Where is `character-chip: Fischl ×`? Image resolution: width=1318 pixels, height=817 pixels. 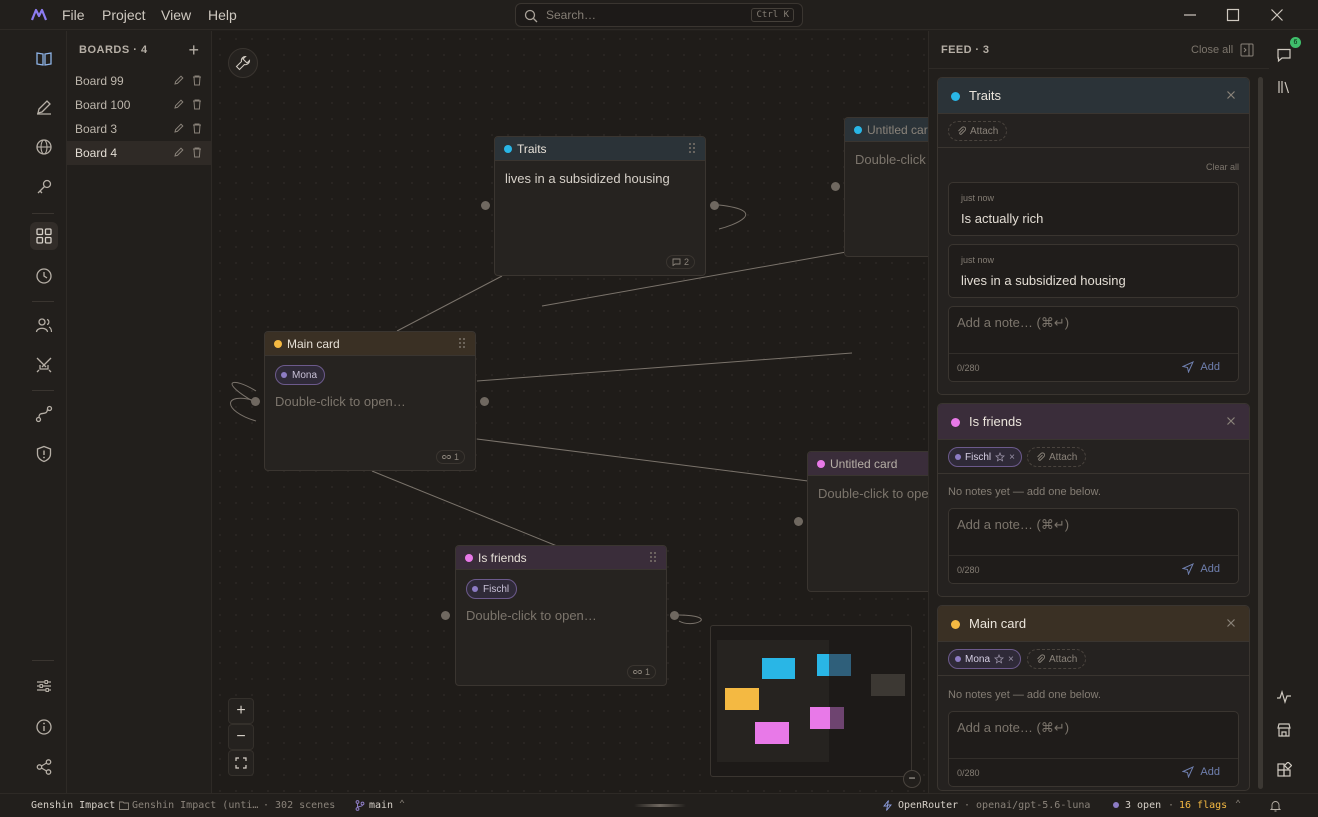
character-chip: Fischl × is located at coordinates (985, 457).